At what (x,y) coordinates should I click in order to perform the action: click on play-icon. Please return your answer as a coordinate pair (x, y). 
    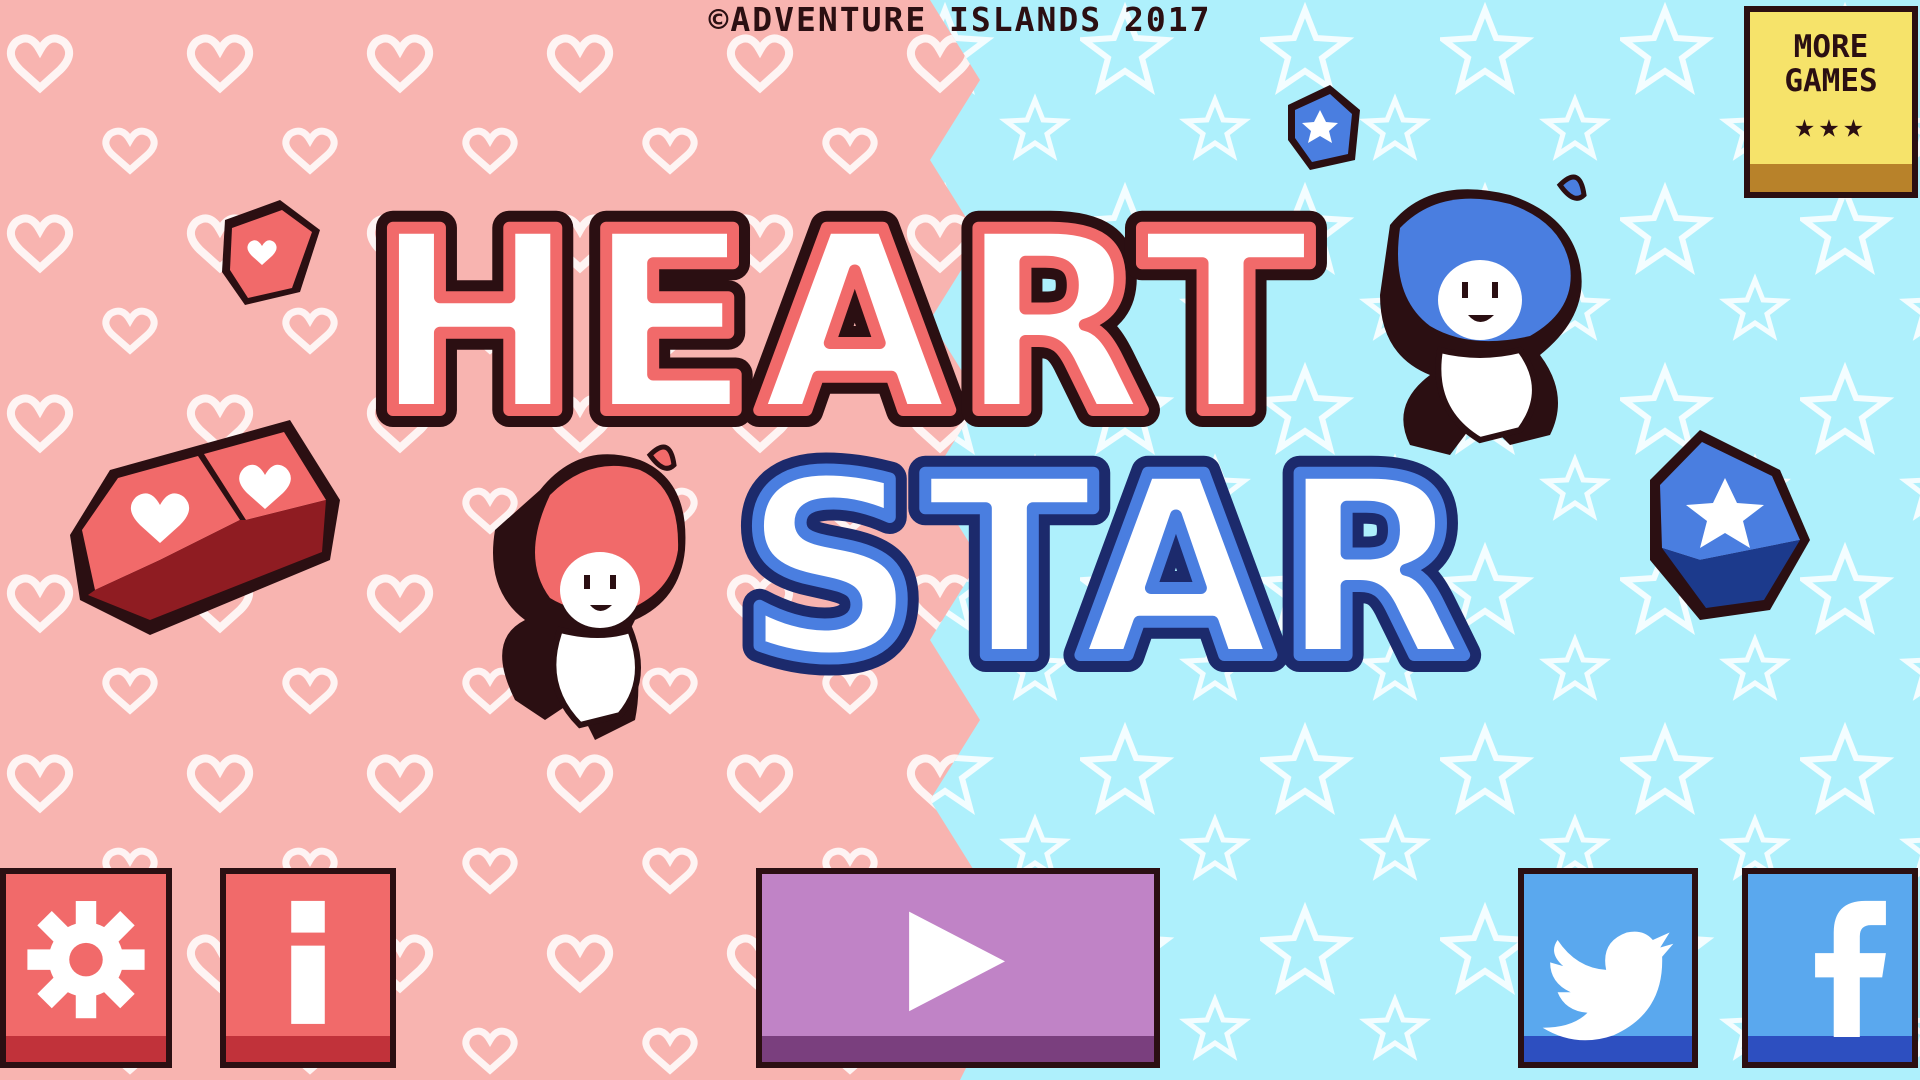
    Looking at the image, I should click on (957, 961).